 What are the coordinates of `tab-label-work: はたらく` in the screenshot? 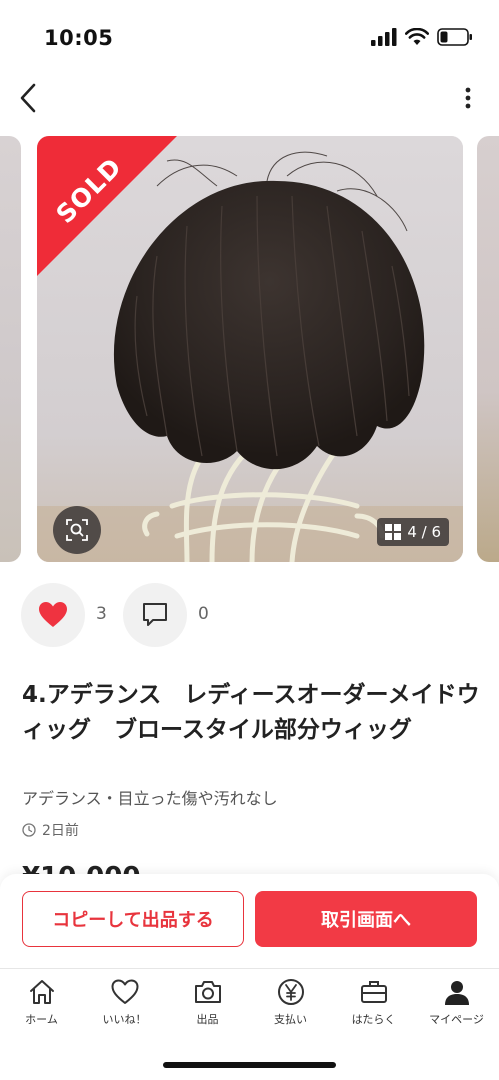 It's located at (373, 1019).